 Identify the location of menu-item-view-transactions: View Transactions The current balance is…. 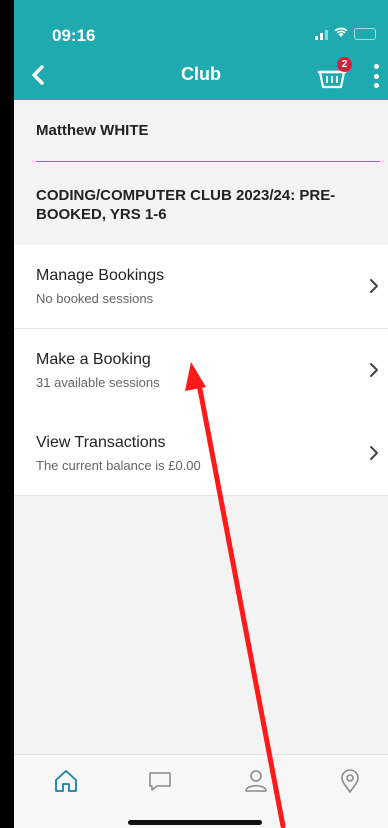
(201, 454).